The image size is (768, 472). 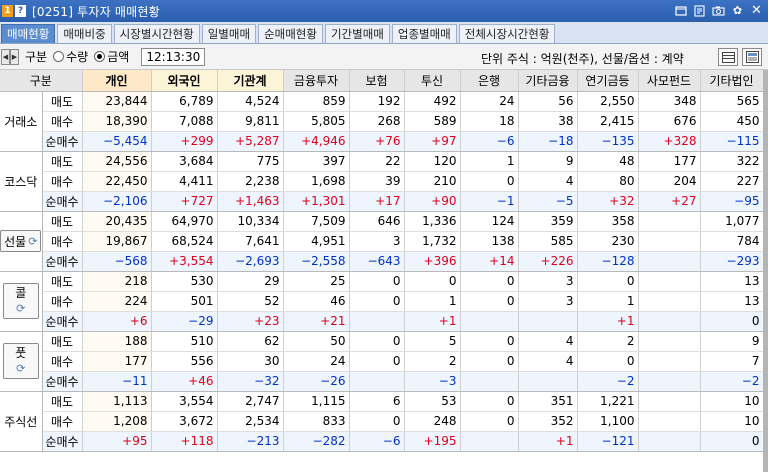 What do you see at coordinates (59, 56) in the screenshot?
I see `radio-quantity-dot` at bounding box center [59, 56].